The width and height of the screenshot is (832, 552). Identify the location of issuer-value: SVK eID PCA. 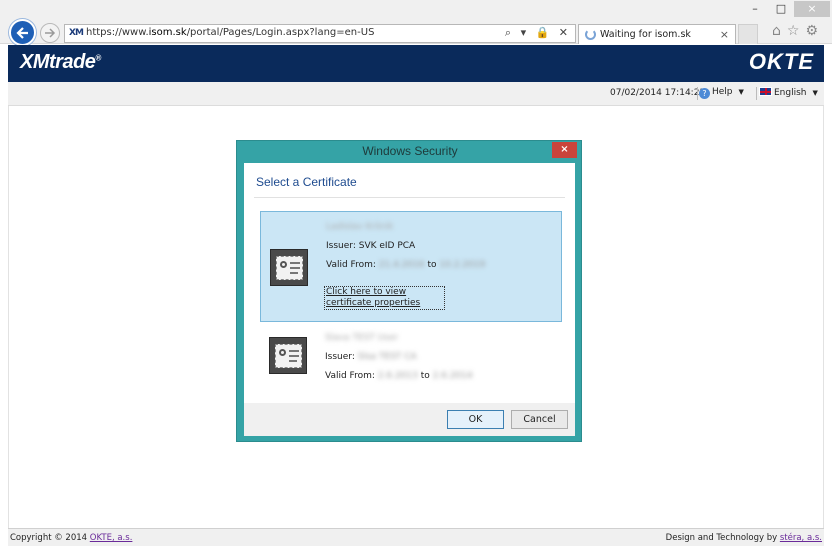
(387, 246).